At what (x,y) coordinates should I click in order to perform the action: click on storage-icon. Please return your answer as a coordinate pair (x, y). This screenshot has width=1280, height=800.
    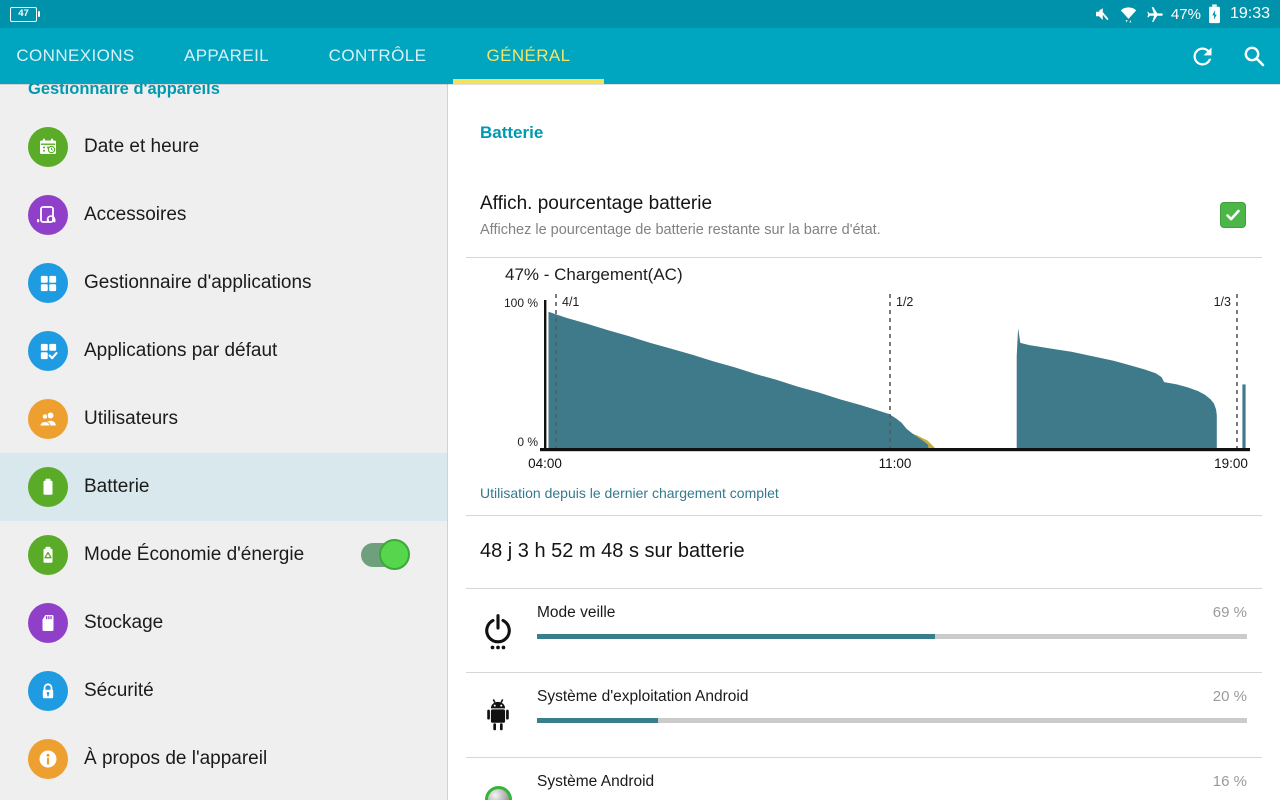
    Looking at the image, I should click on (48, 623).